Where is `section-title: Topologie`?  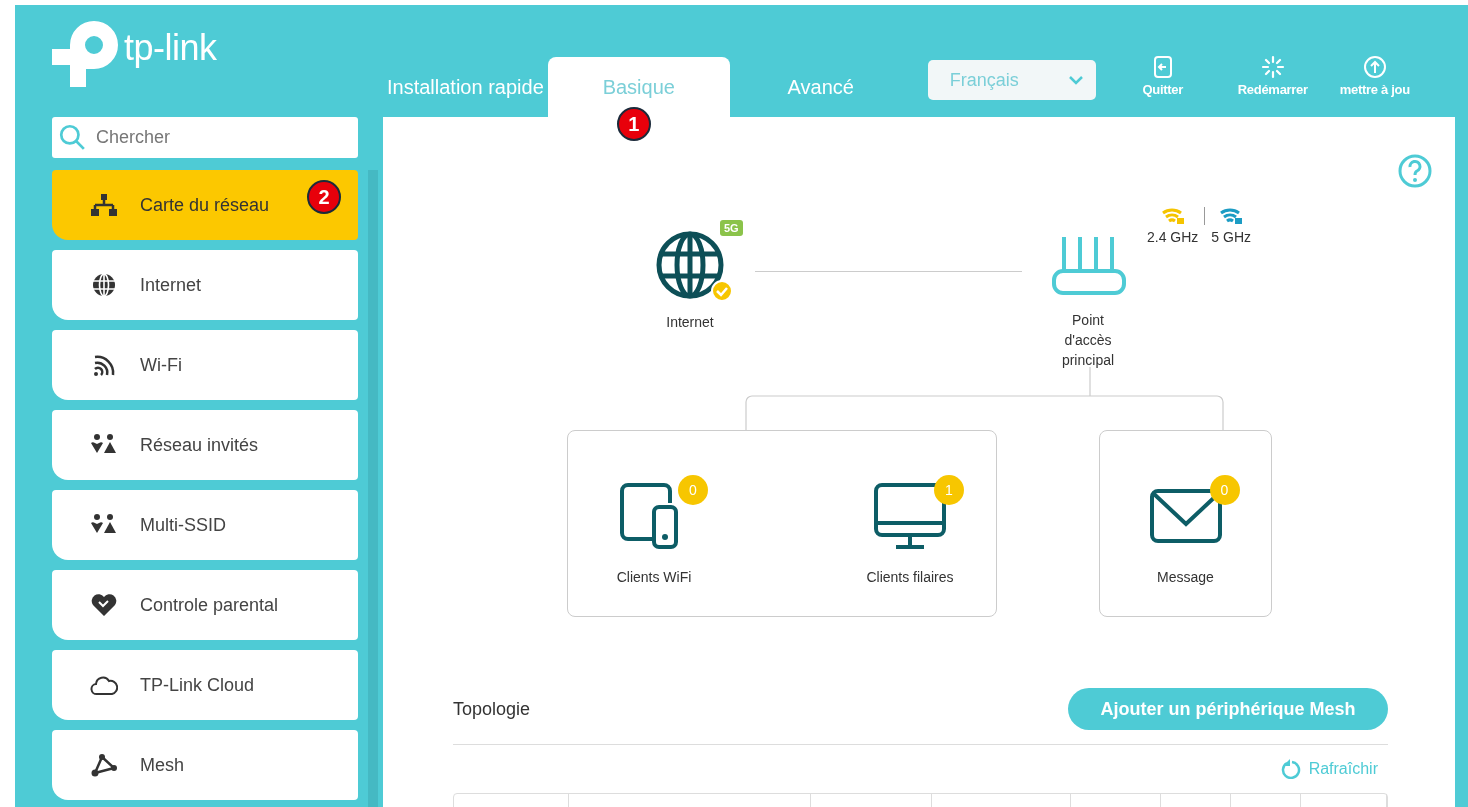
section-title: Topologie is located at coordinates (492, 709).